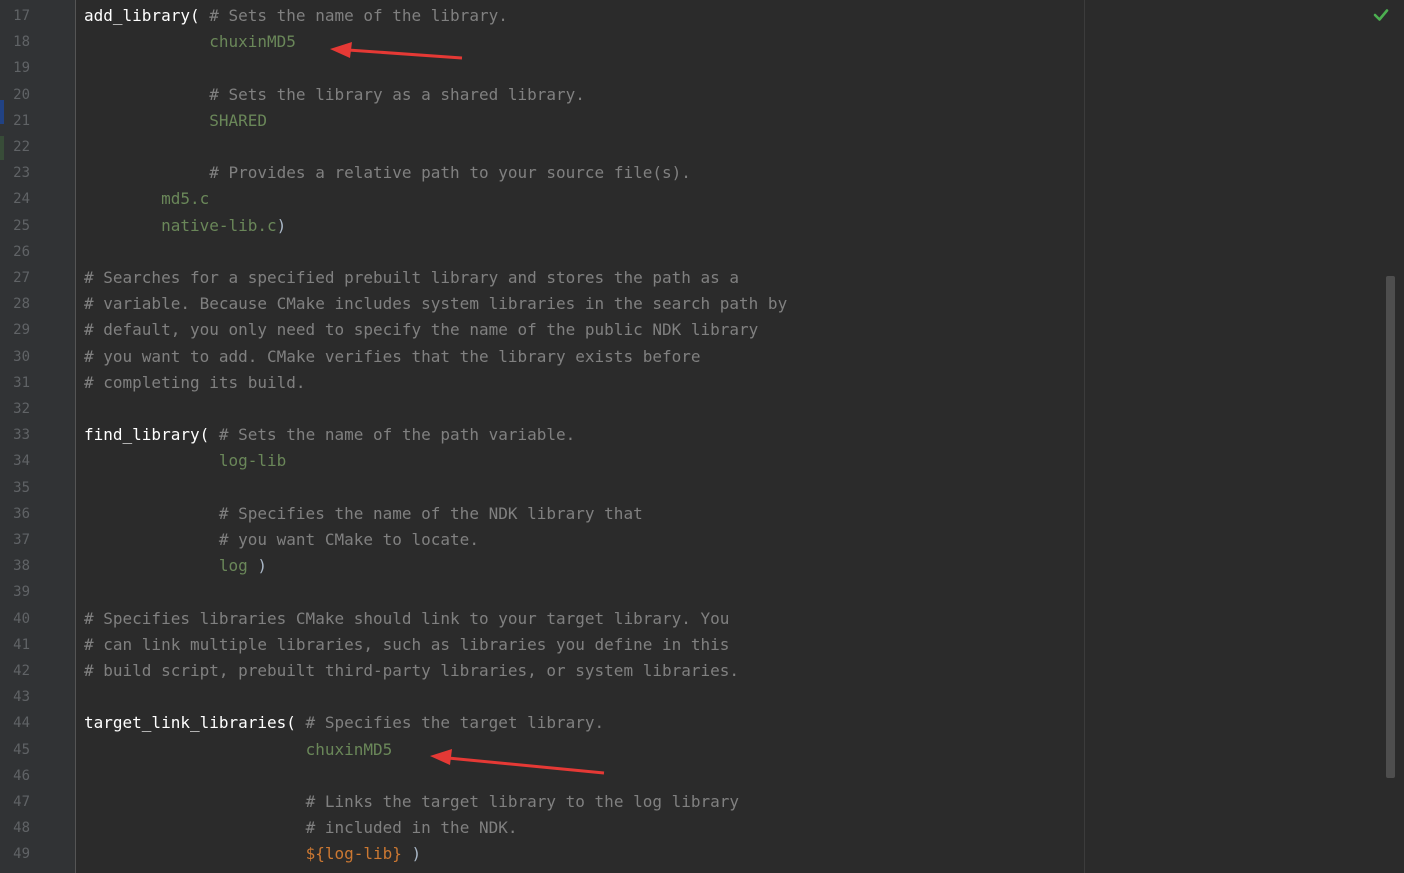 Image resolution: width=1404 pixels, height=873 pixels. What do you see at coordinates (1381, 15) in the screenshot?
I see `check-icon` at bounding box center [1381, 15].